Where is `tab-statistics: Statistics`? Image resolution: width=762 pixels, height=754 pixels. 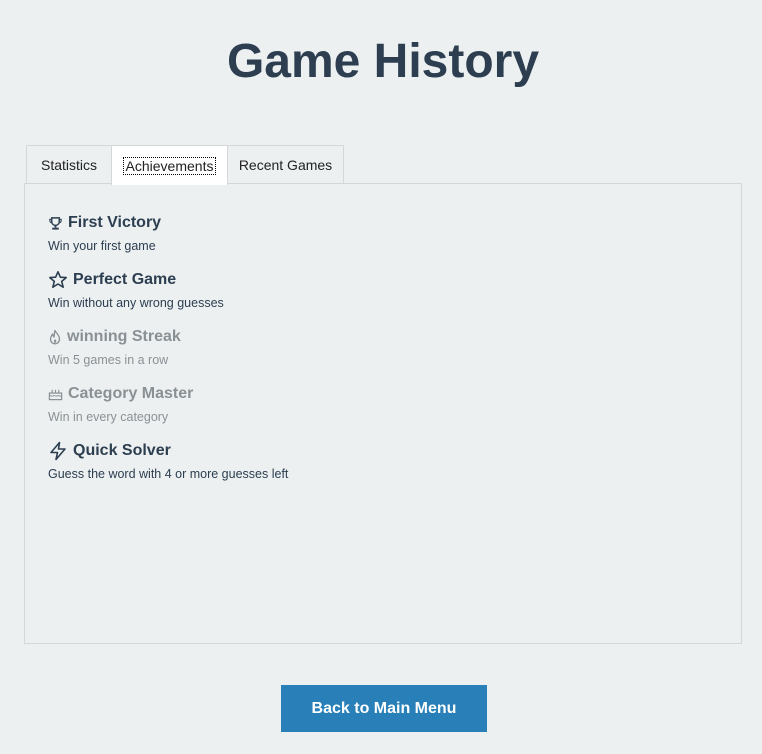
tab-statistics: Statistics is located at coordinates (69, 164).